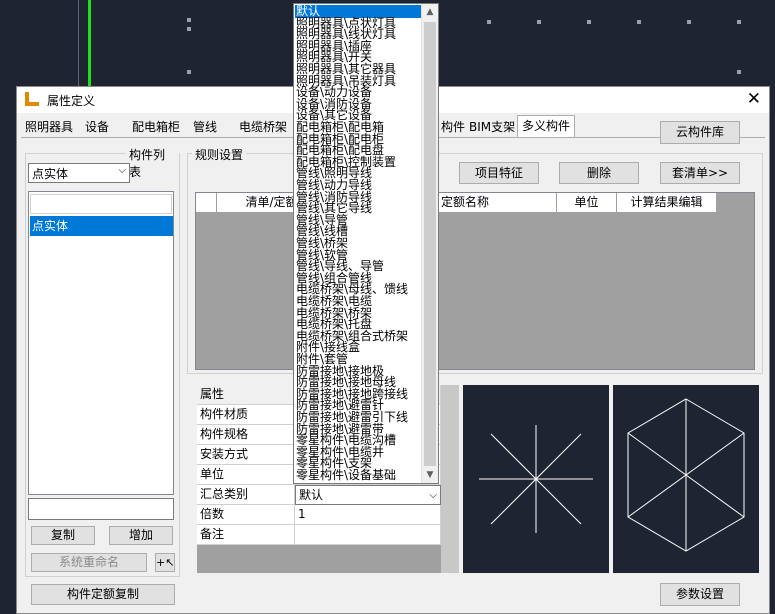 The width and height of the screenshot is (775, 614). I want to click on dialog-title: 属性定义, so click(71, 101).